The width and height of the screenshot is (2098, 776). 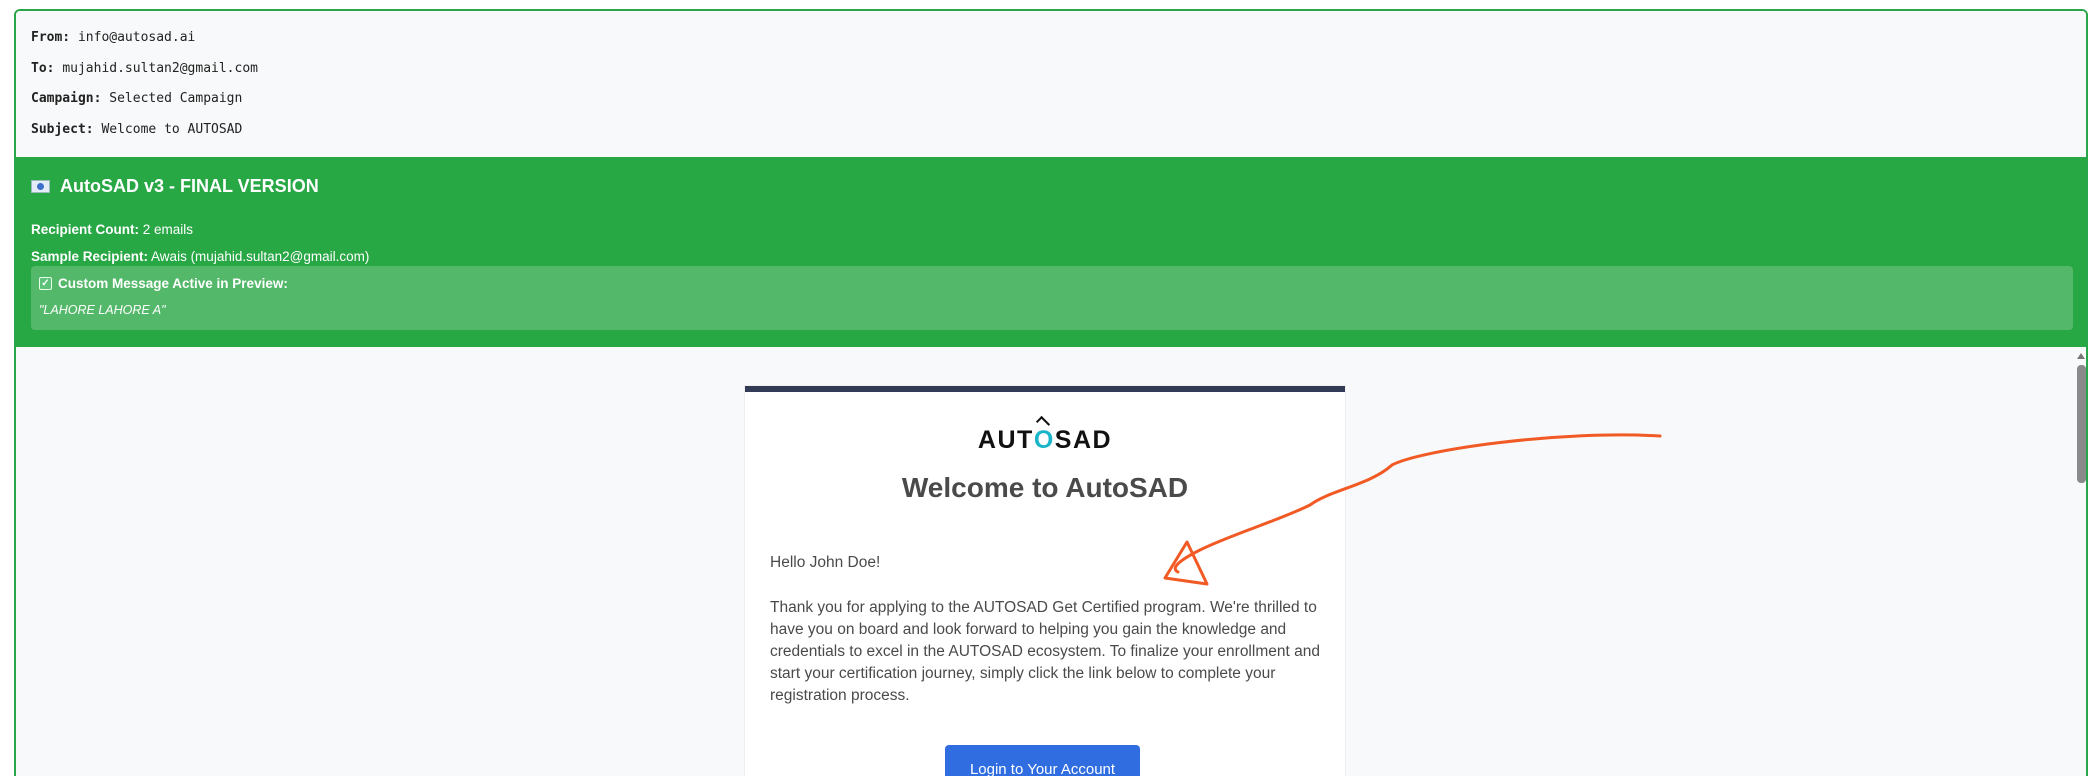 What do you see at coordinates (2080, 561) in the screenshot?
I see `scrollbar` at bounding box center [2080, 561].